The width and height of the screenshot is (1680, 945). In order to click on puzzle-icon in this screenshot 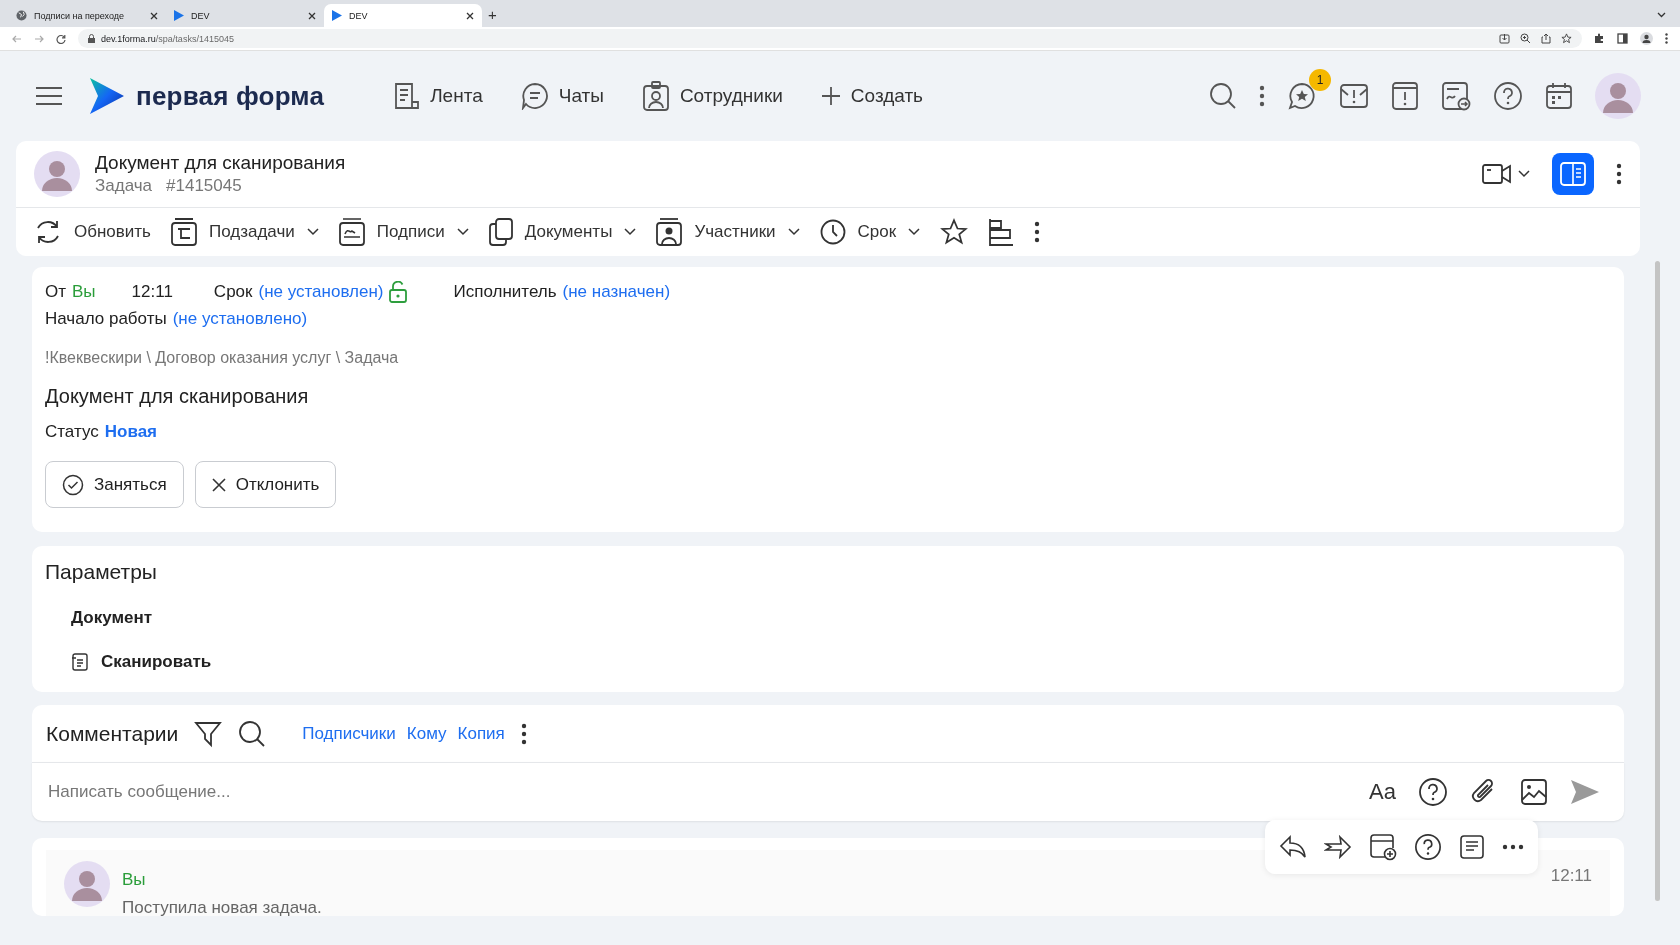, I will do `click(1599, 38)`.